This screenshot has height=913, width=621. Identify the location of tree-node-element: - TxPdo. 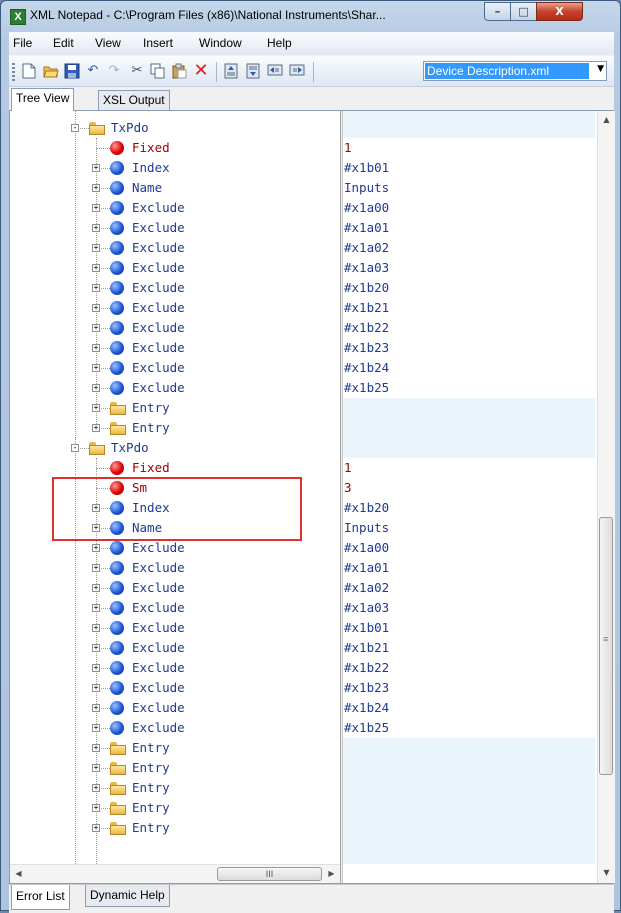
(175, 128).